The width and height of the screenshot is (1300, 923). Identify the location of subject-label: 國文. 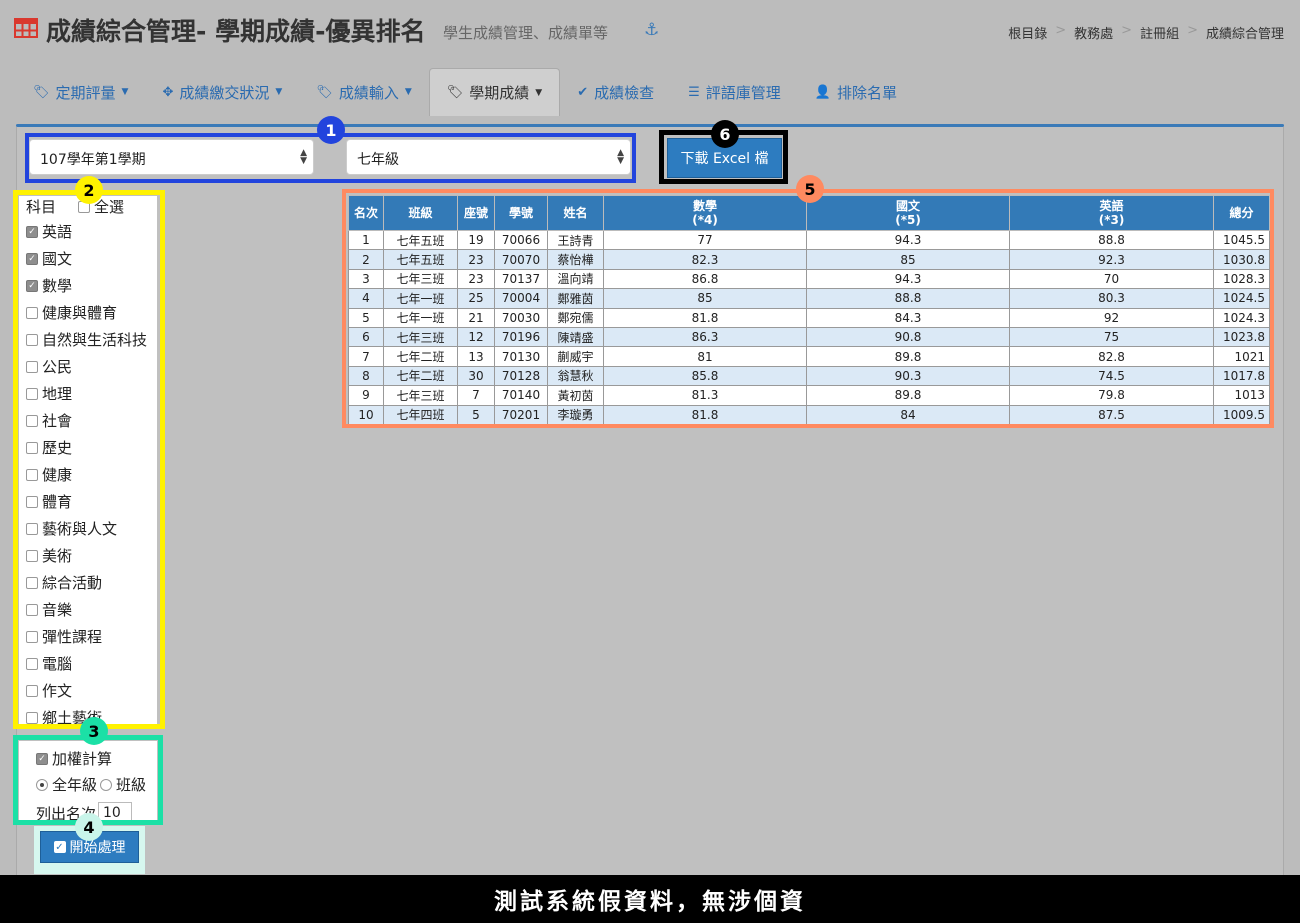
(57, 259).